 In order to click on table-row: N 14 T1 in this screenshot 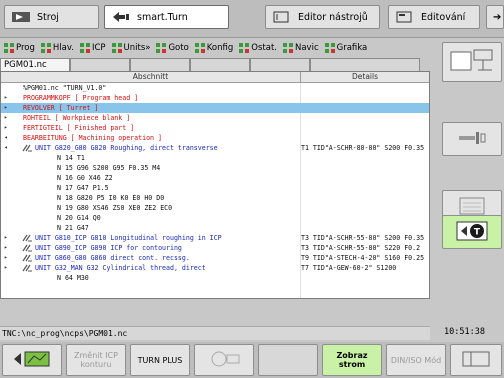, I will do `click(215, 158)`.